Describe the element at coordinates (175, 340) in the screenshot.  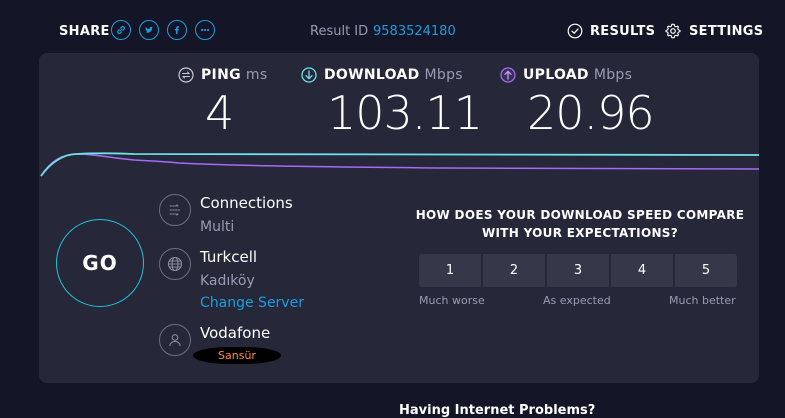
I see `user-icon` at that location.